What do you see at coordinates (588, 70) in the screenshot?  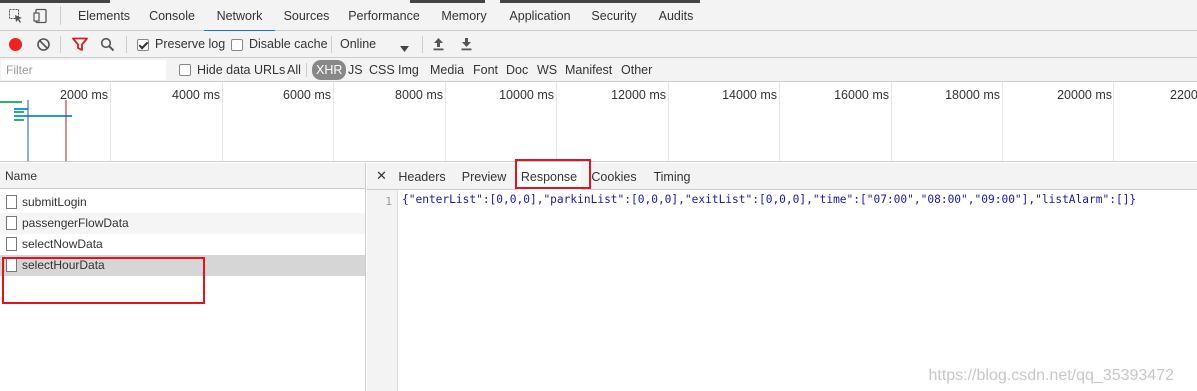 I see `filter-type-manifest: Manifest` at bounding box center [588, 70].